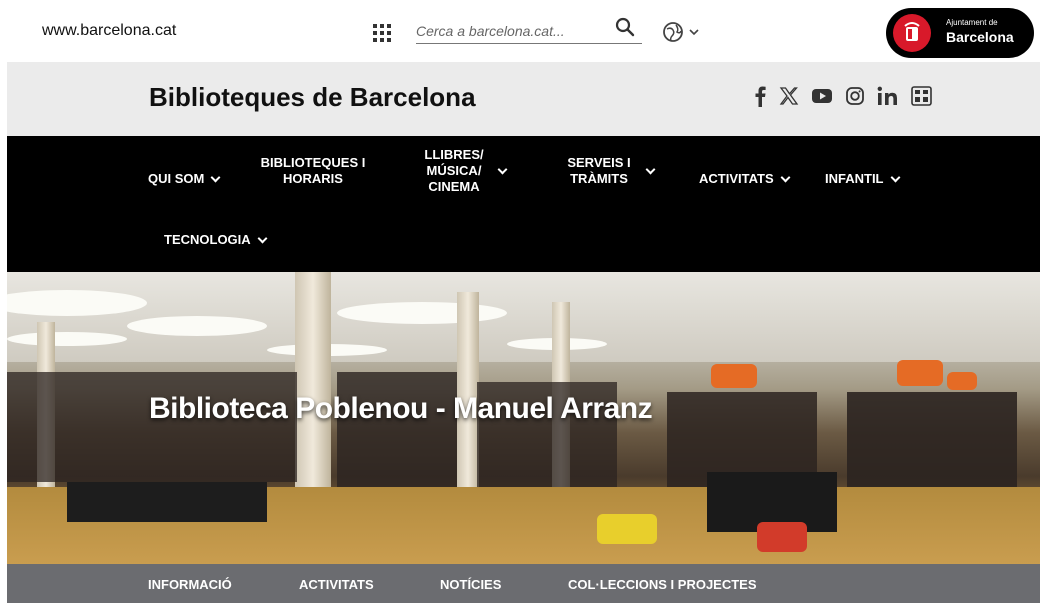 The image size is (1040, 603). Describe the element at coordinates (454, 170) in the screenshot. I see `nav-item-label: LLIBRES/ MÚSICA/ CINEMA` at that location.